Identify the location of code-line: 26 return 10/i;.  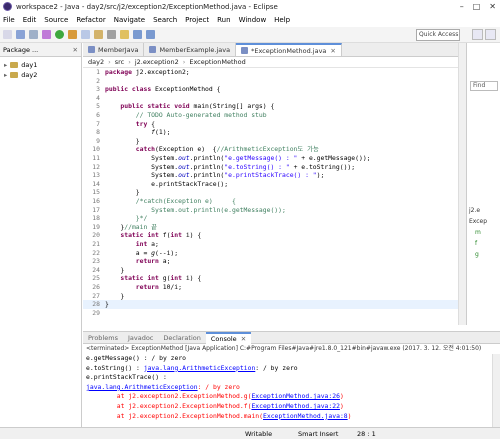
(270, 287).